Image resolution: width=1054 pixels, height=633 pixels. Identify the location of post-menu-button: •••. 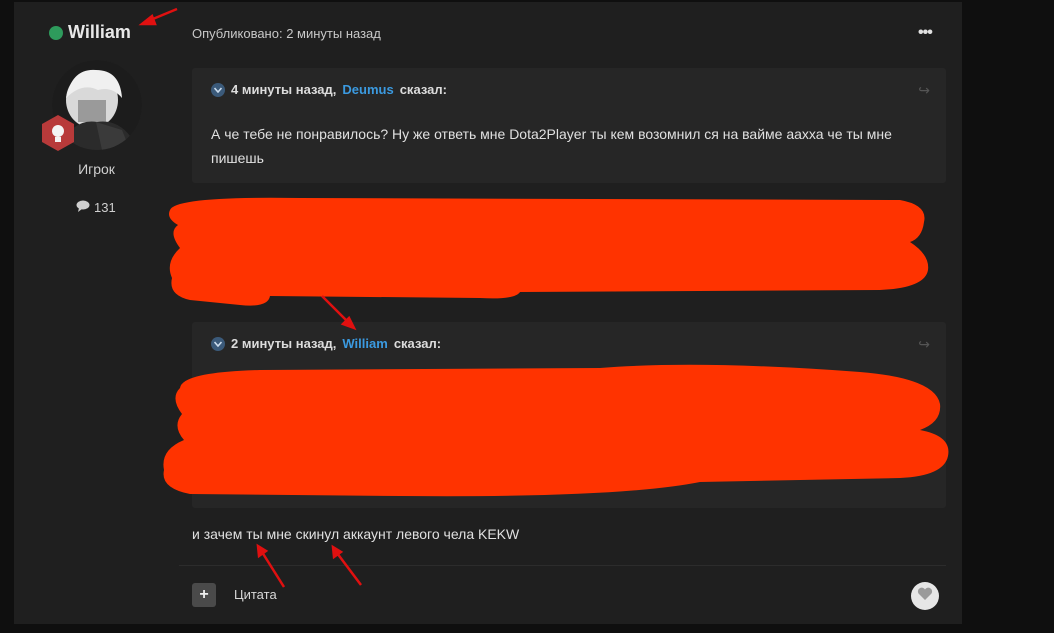
(925, 33).